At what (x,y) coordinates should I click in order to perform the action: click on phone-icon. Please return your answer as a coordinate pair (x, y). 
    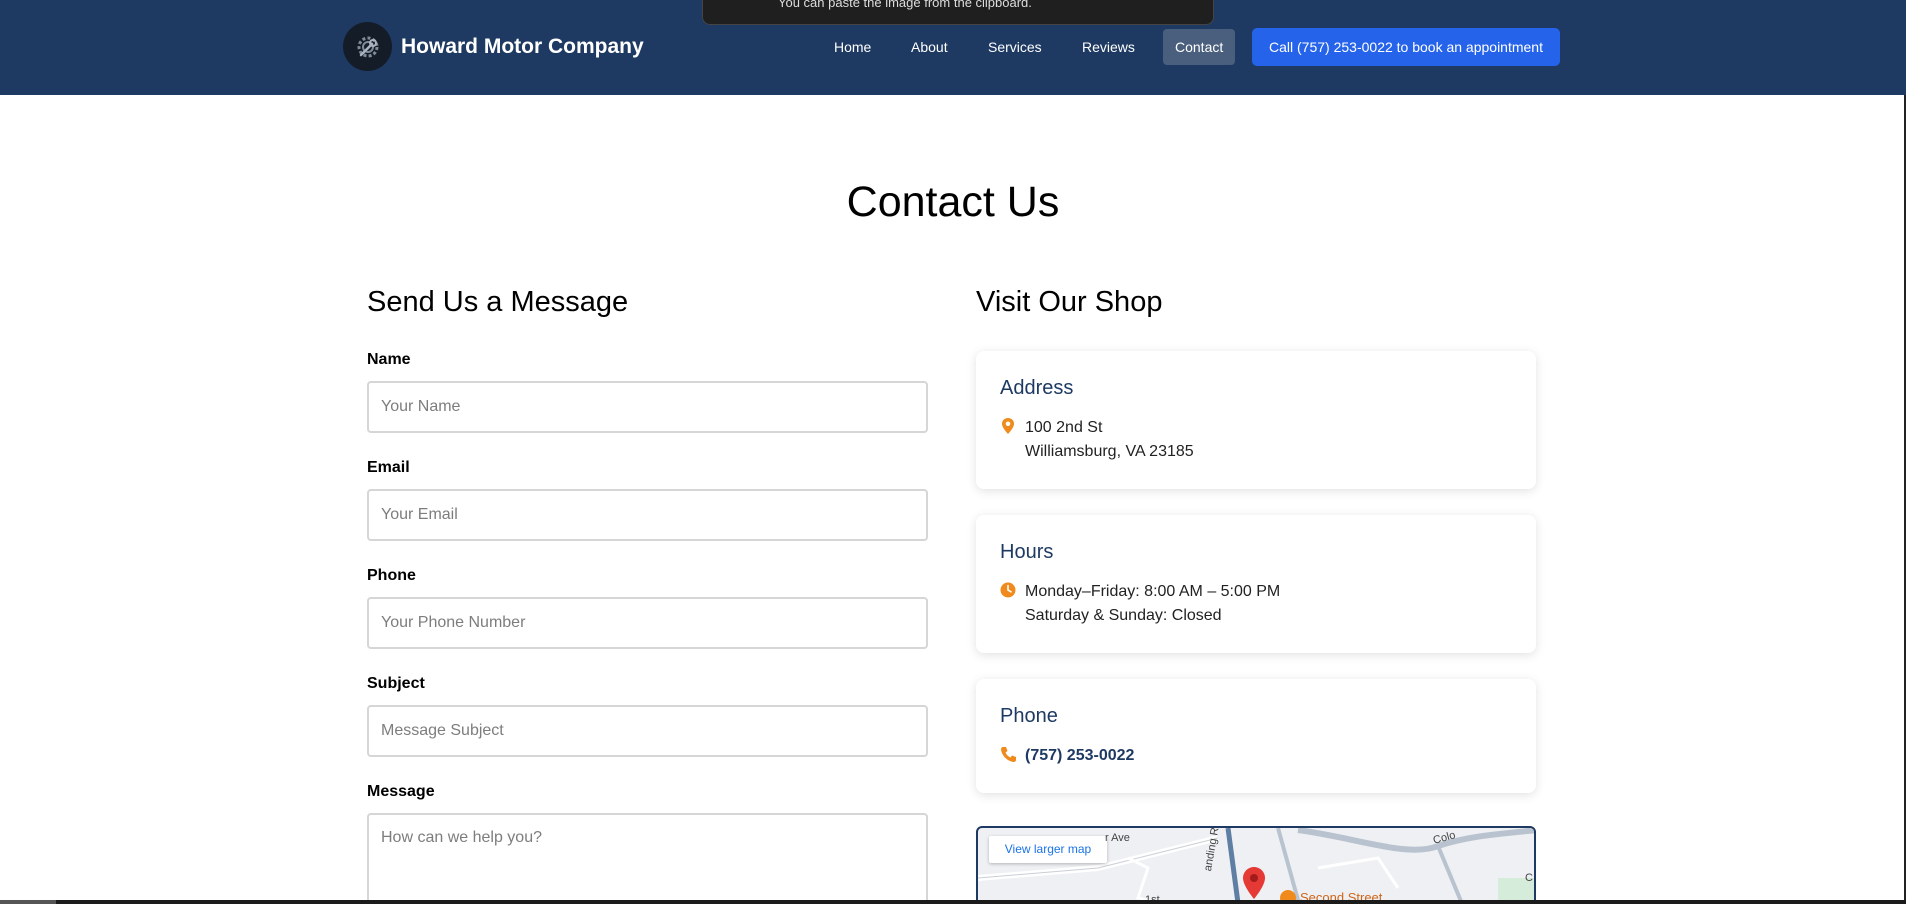
    Looking at the image, I should click on (1008, 754).